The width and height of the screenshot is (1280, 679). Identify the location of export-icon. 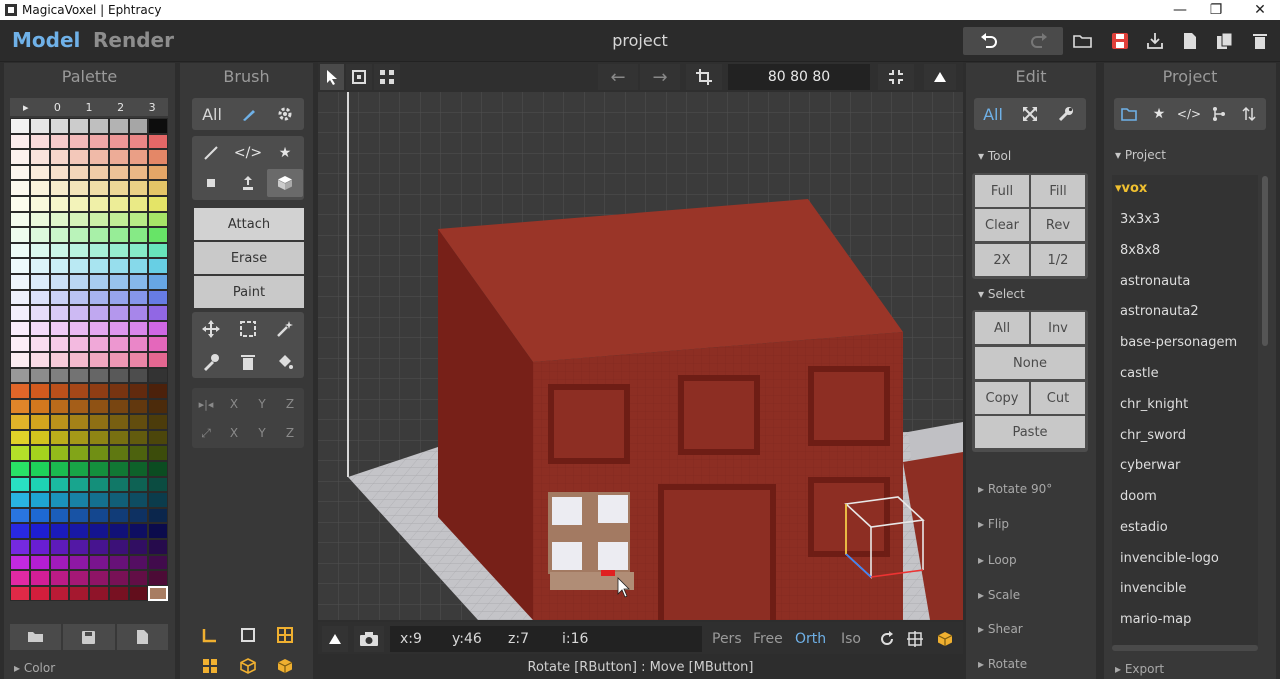
(1155, 41).